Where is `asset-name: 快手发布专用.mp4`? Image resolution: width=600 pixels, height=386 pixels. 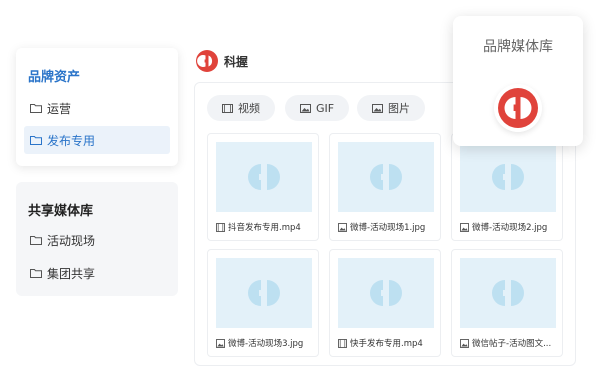
asset-name: 快手发布专用.mp4 is located at coordinates (386, 344).